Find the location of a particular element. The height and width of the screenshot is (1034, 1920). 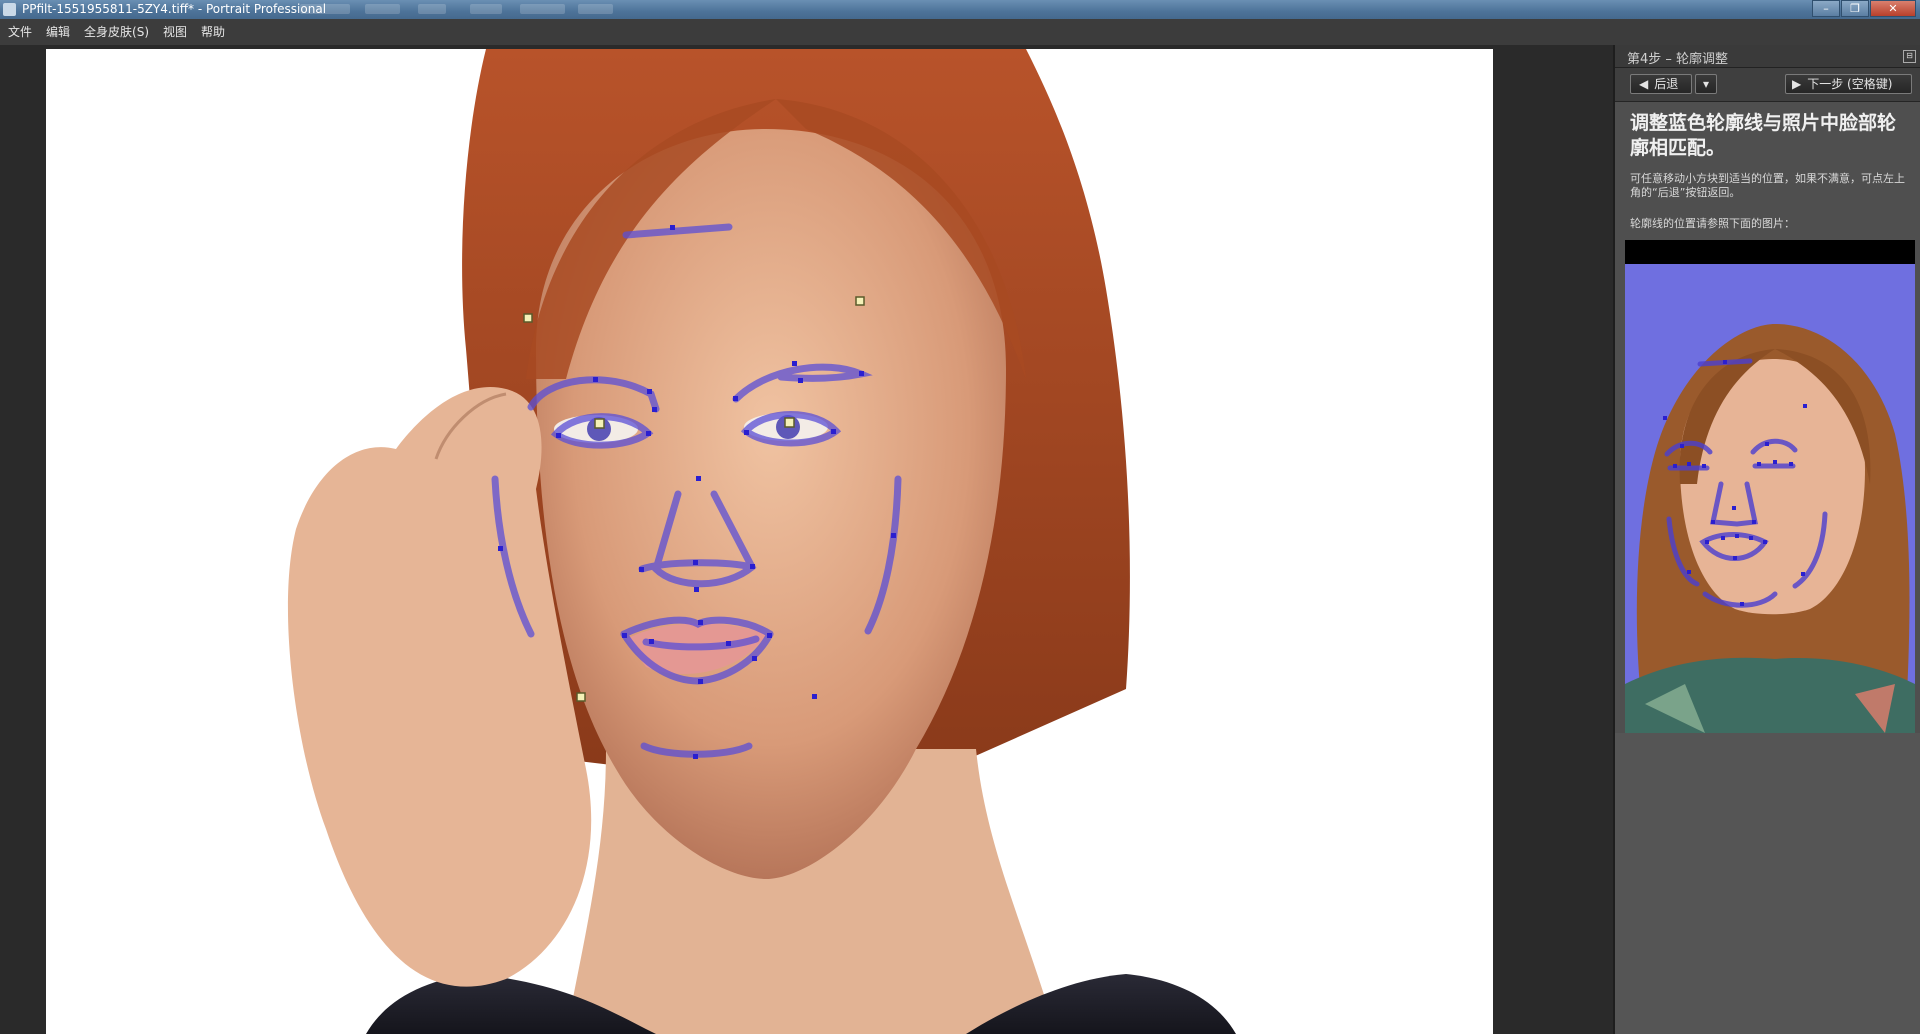

restore-button: ❐ is located at coordinates (1855, 8).